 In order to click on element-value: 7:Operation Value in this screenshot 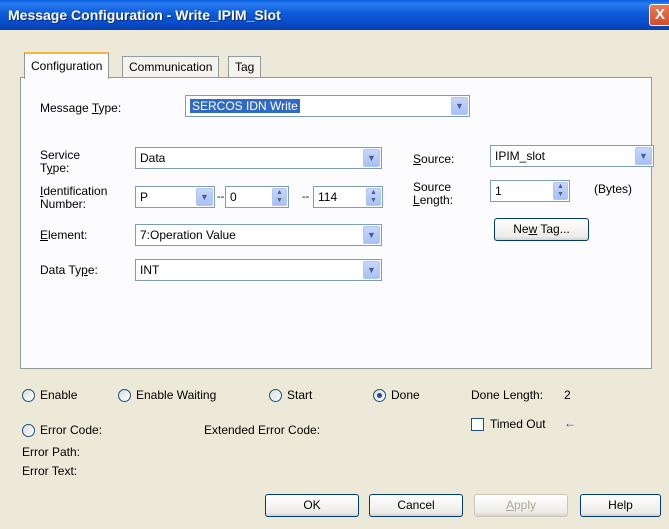, I will do `click(188, 235)`.